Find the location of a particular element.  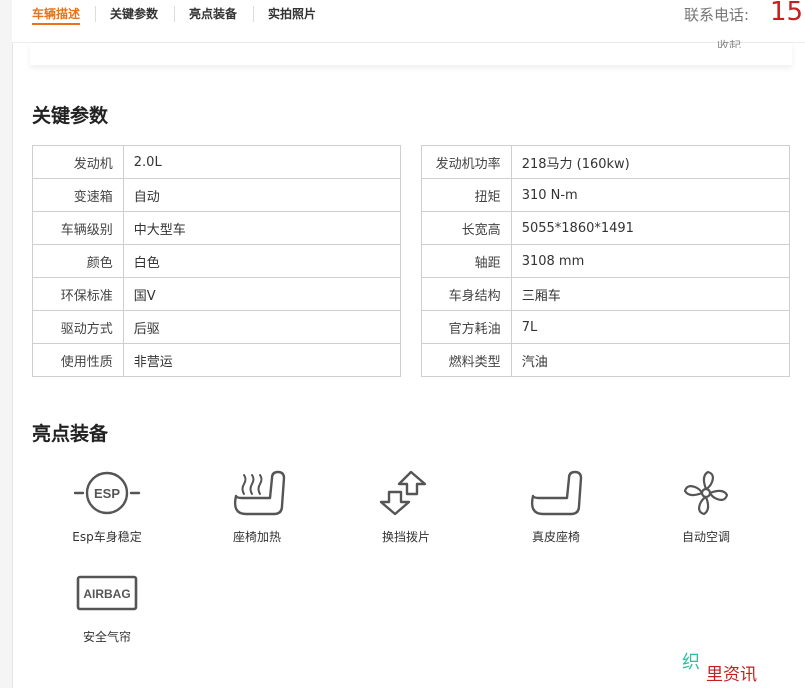

spec-value: 白色 is located at coordinates (262, 261).